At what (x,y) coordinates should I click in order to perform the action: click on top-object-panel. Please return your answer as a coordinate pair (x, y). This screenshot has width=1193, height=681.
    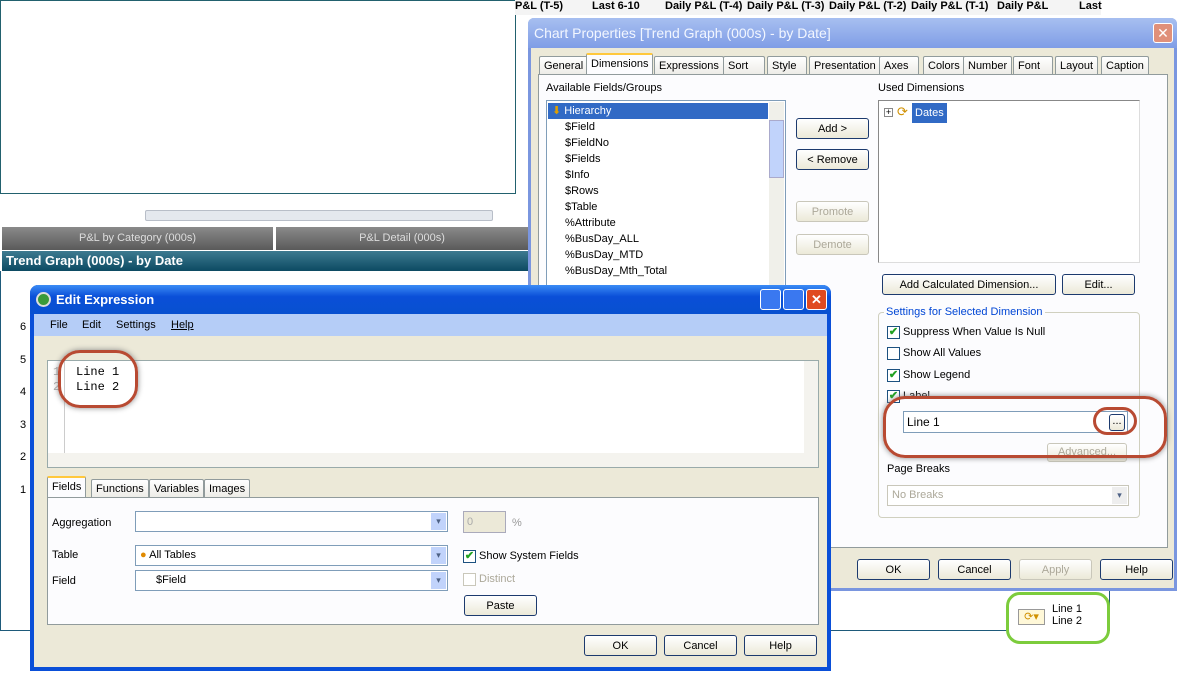
    Looking at the image, I should click on (258, 97).